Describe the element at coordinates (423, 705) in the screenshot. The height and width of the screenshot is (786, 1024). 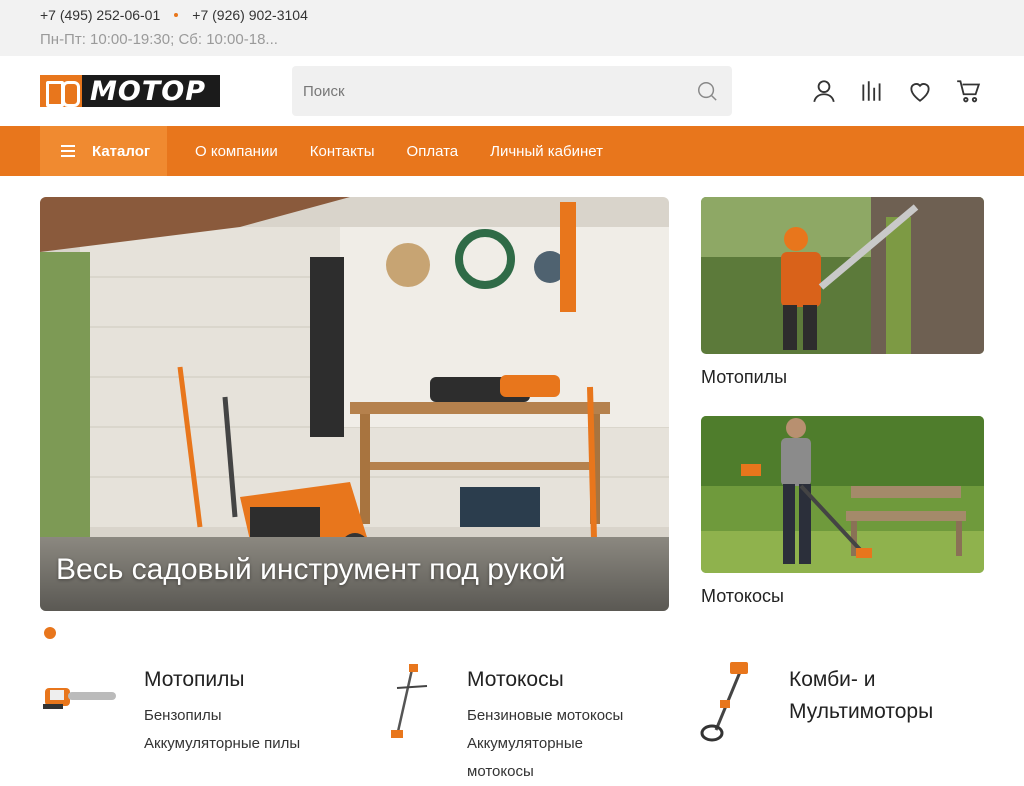
I see `trimmer-thumb-icon` at that location.